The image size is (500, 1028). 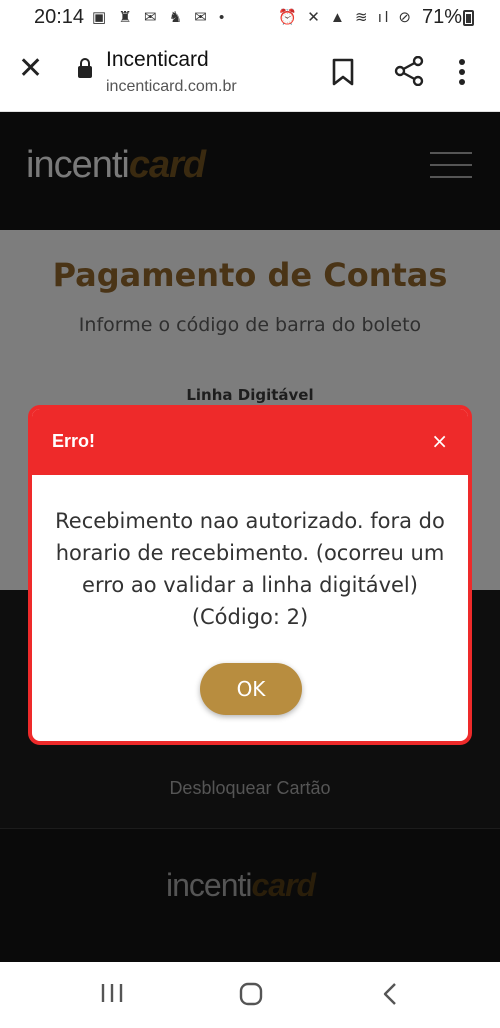 What do you see at coordinates (250, 325) in the screenshot?
I see `page-subtitle: Informe o código de barra do boleto` at bounding box center [250, 325].